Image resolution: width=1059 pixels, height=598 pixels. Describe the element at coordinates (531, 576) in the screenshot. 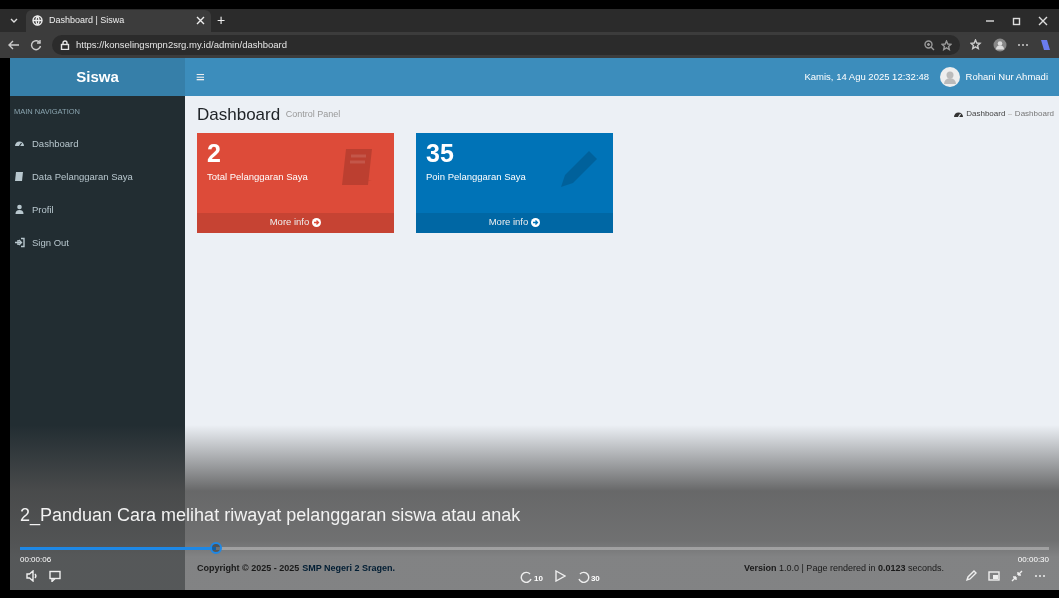

I see `rewind-button: 10` at that location.